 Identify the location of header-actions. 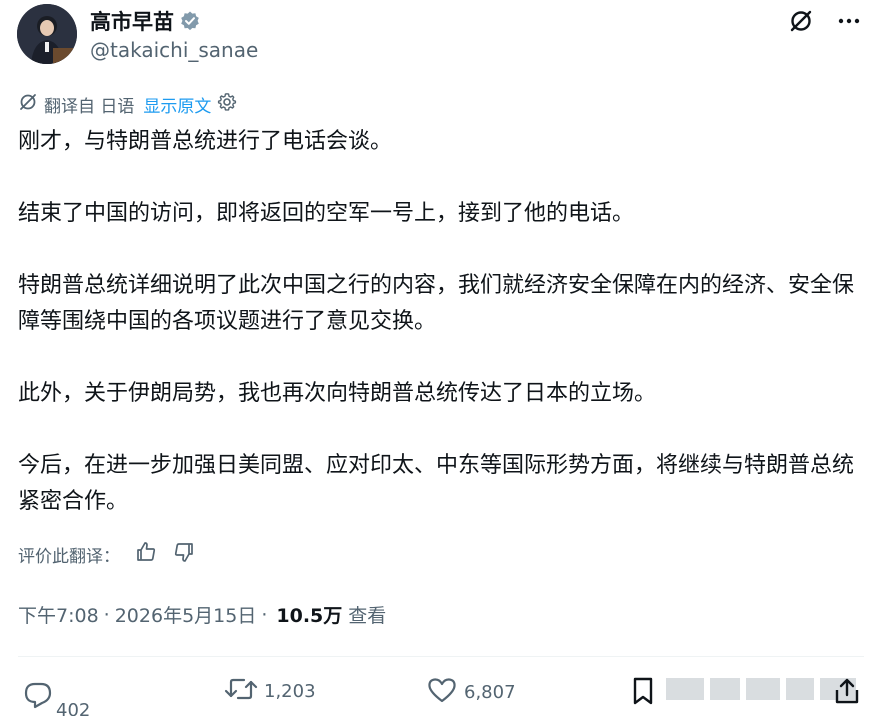
(825, 21).